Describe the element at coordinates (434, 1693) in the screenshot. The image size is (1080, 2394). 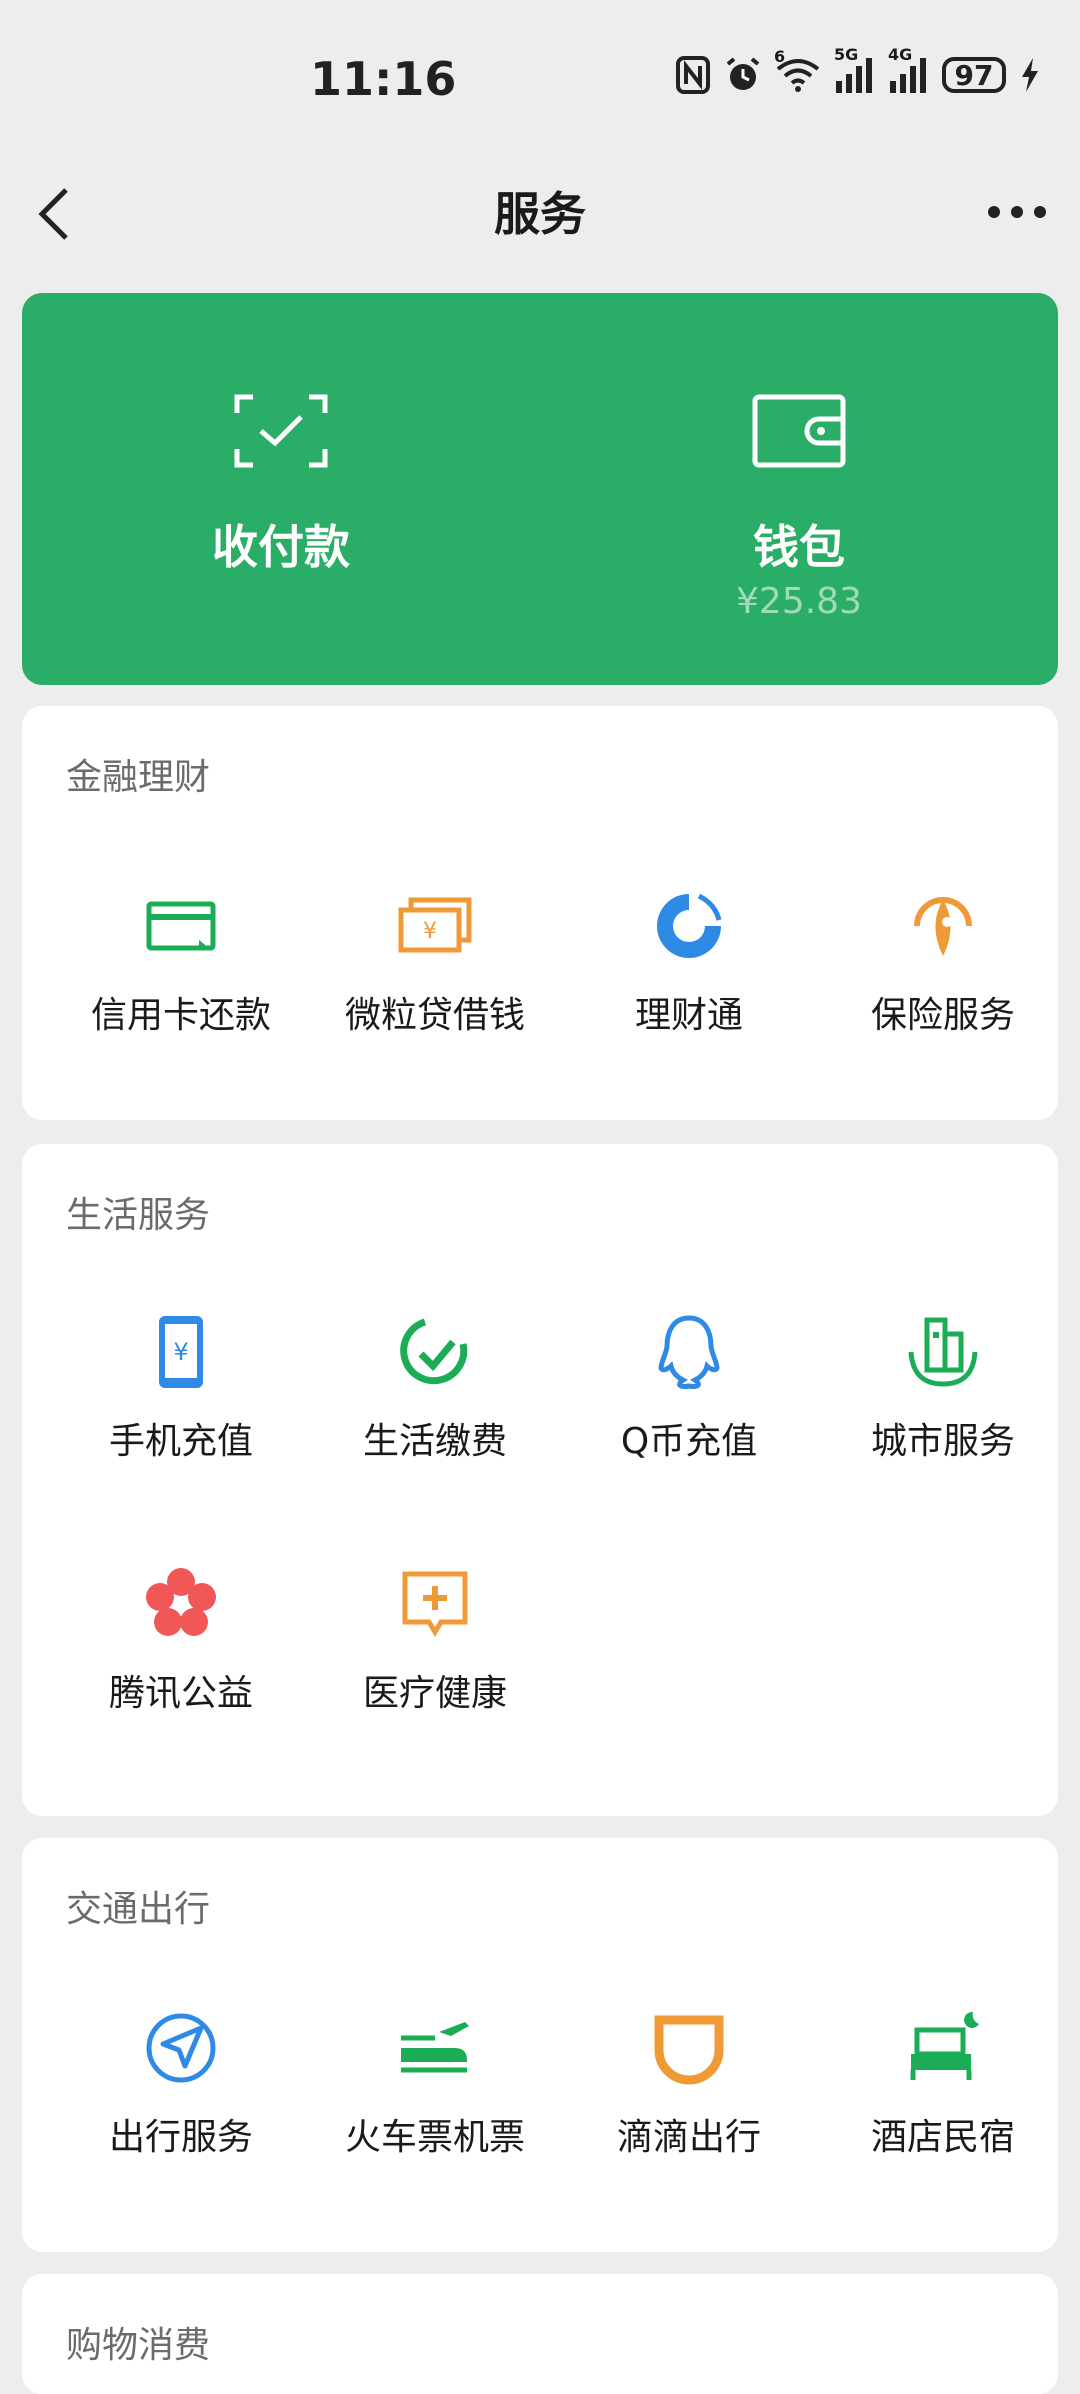
I see `grid-item-label: 医疗健康` at that location.